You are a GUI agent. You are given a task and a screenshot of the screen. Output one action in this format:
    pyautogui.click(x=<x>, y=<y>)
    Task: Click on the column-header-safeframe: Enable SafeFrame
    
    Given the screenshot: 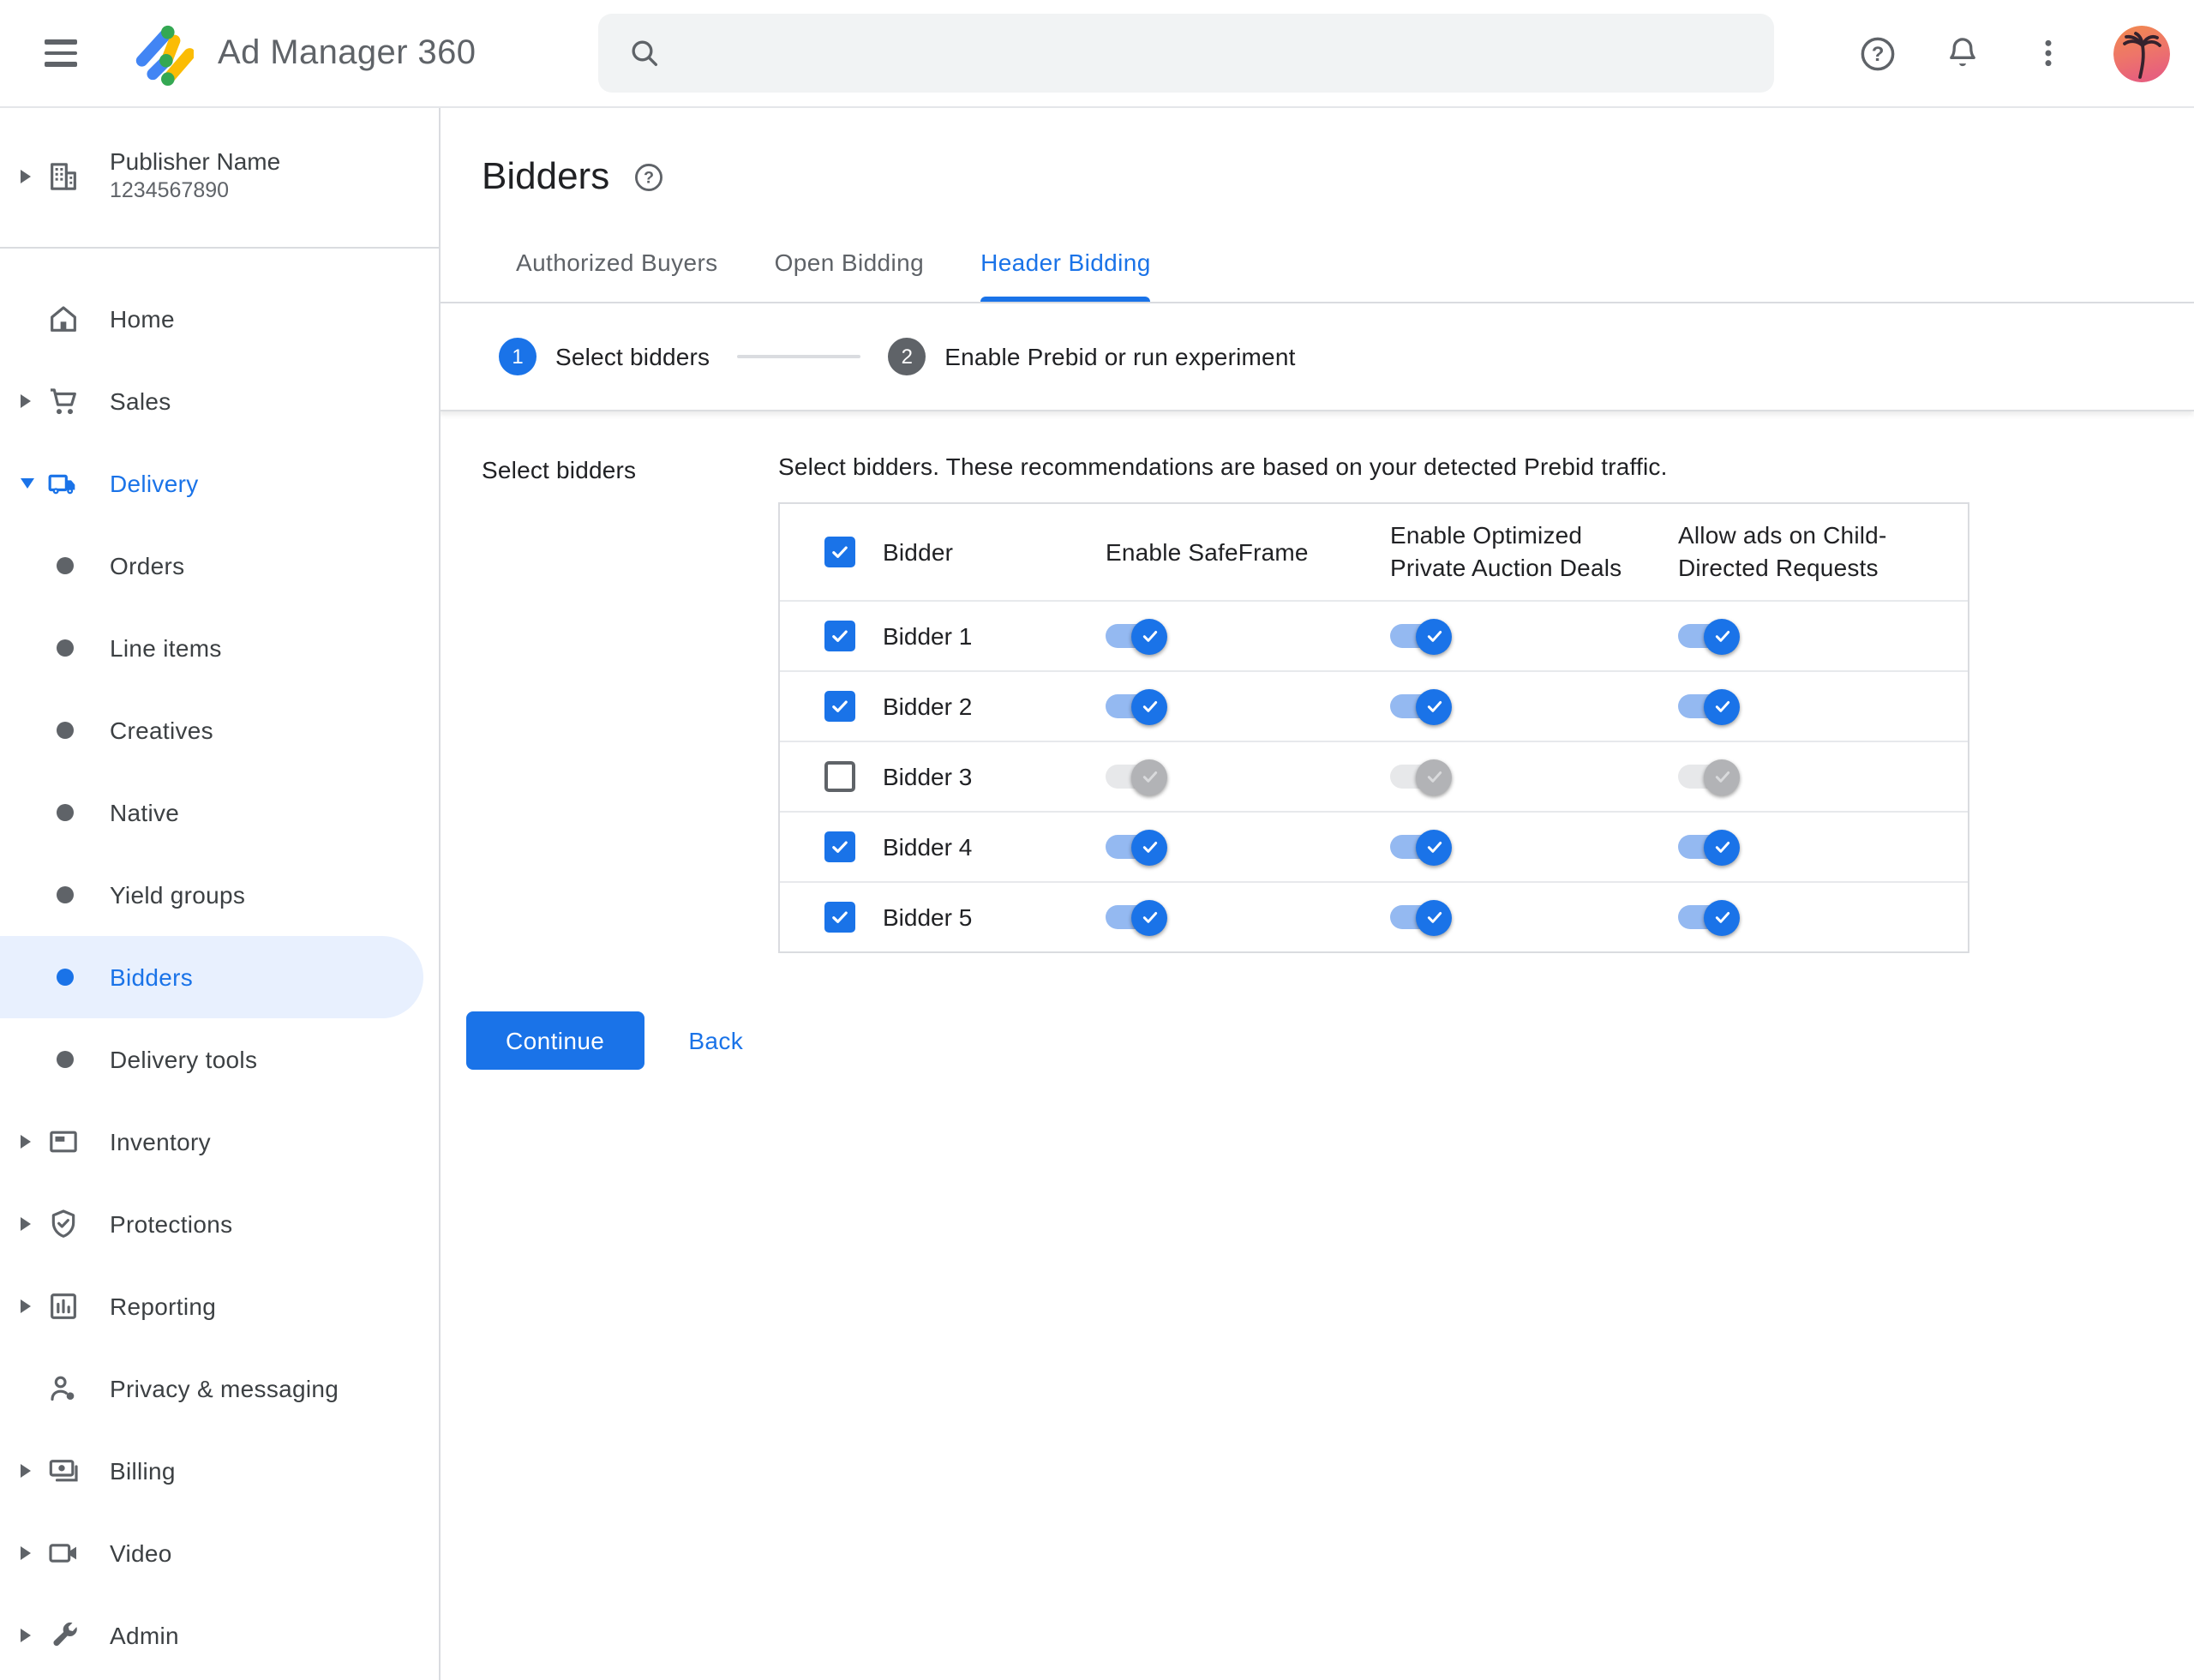 What is the action you would take?
    pyautogui.click(x=1207, y=551)
    